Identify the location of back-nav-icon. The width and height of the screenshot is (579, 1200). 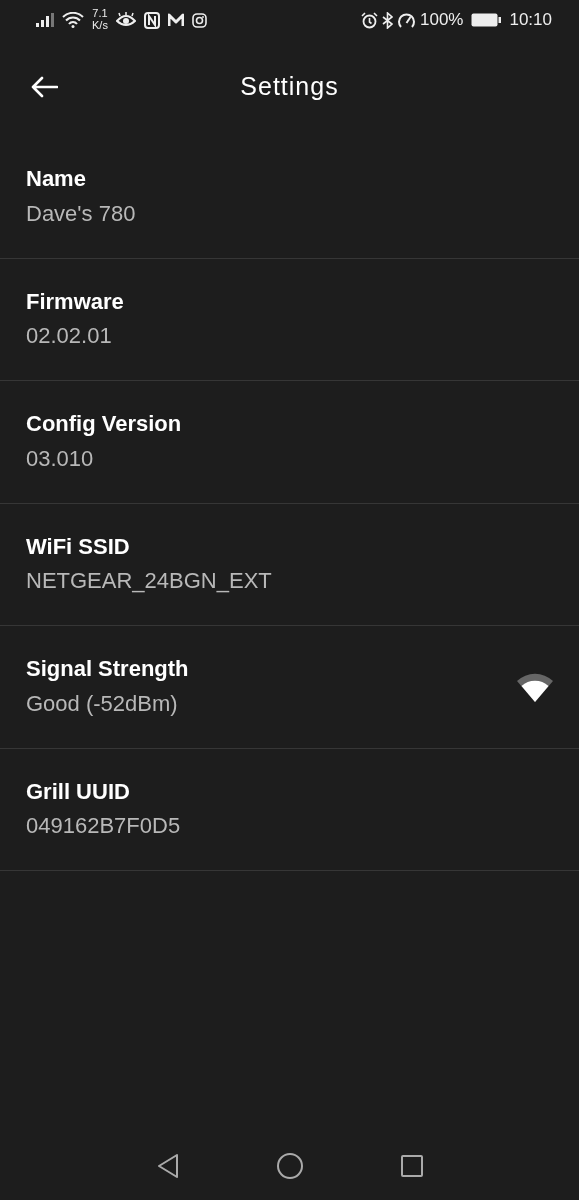
(167, 1166).